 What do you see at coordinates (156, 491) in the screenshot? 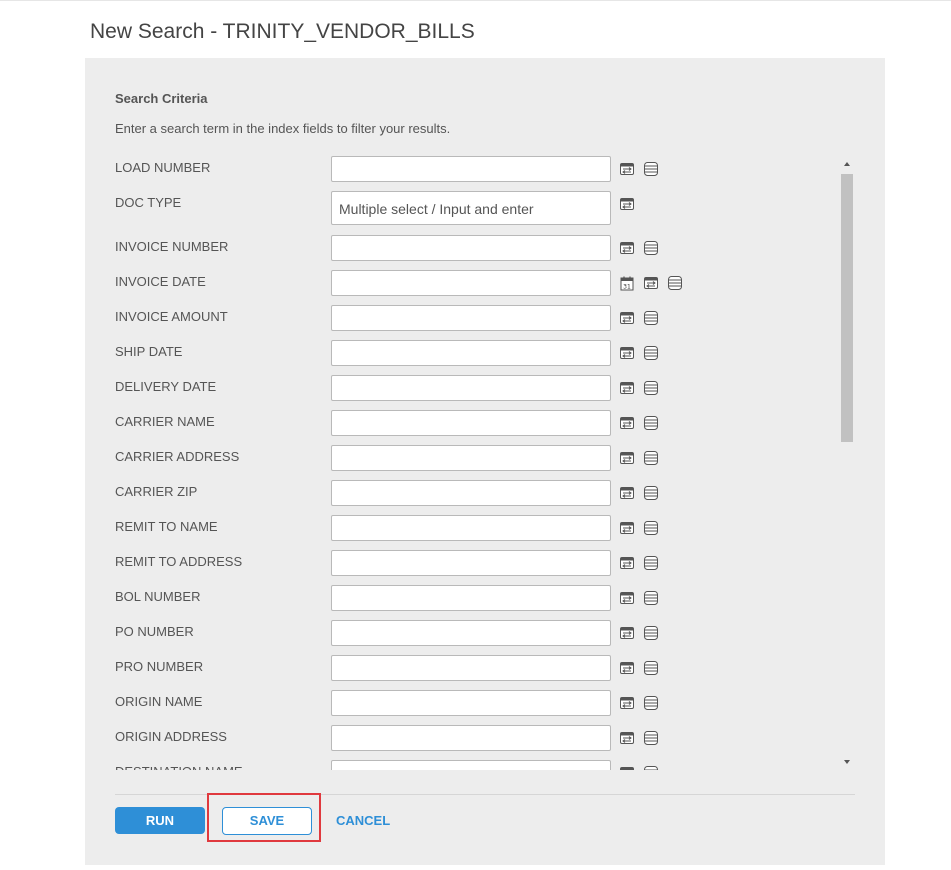
I see `field-label: CARRIER ZIP` at bounding box center [156, 491].